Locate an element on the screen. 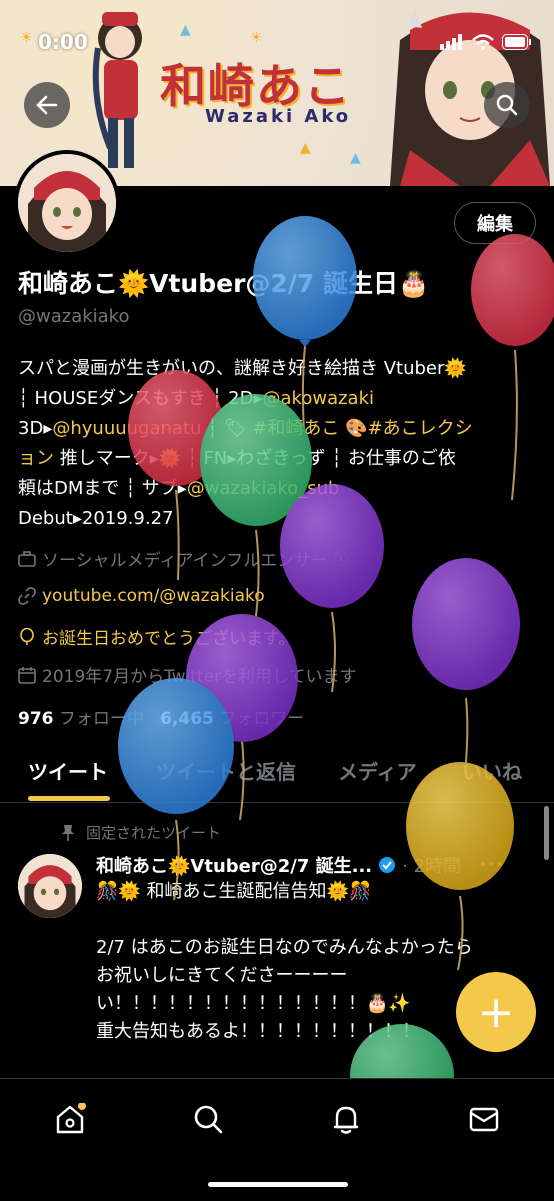  pin-icon is located at coordinates (68, 832).